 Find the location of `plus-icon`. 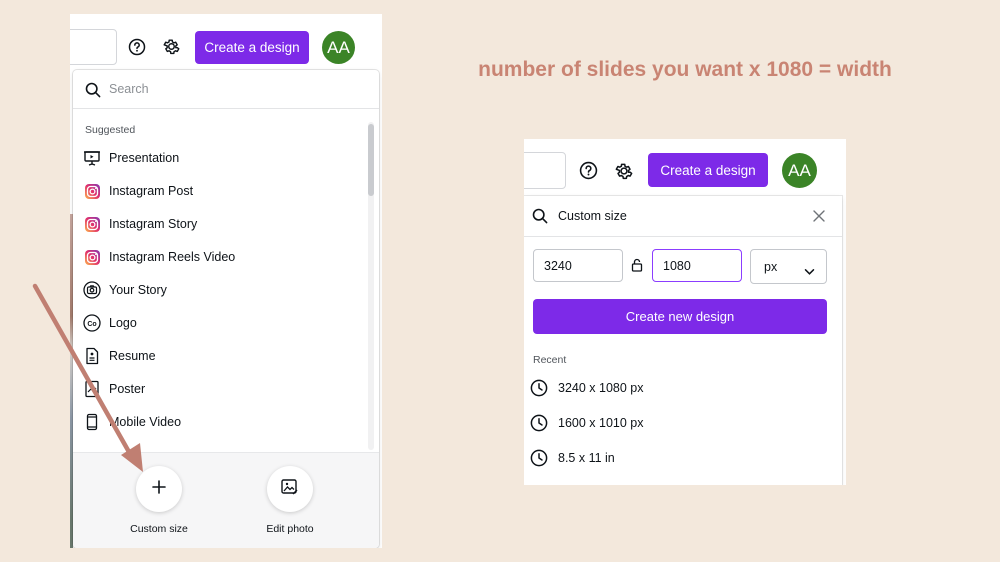

plus-icon is located at coordinates (159, 489).